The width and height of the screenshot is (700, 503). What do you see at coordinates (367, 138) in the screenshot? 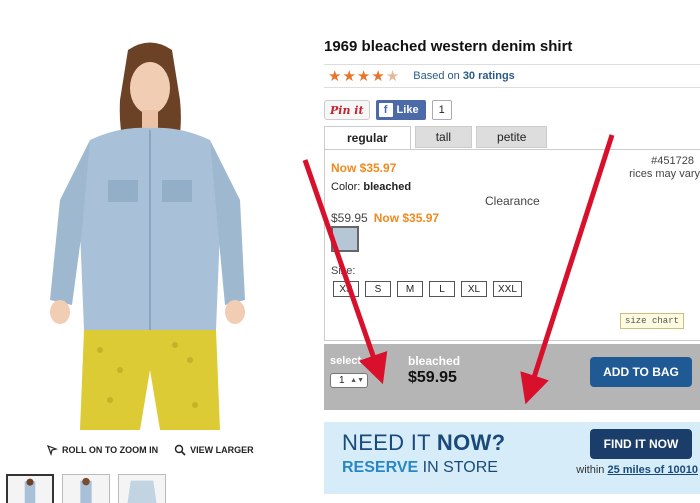
I see `tab-regular: regular` at bounding box center [367, 138].